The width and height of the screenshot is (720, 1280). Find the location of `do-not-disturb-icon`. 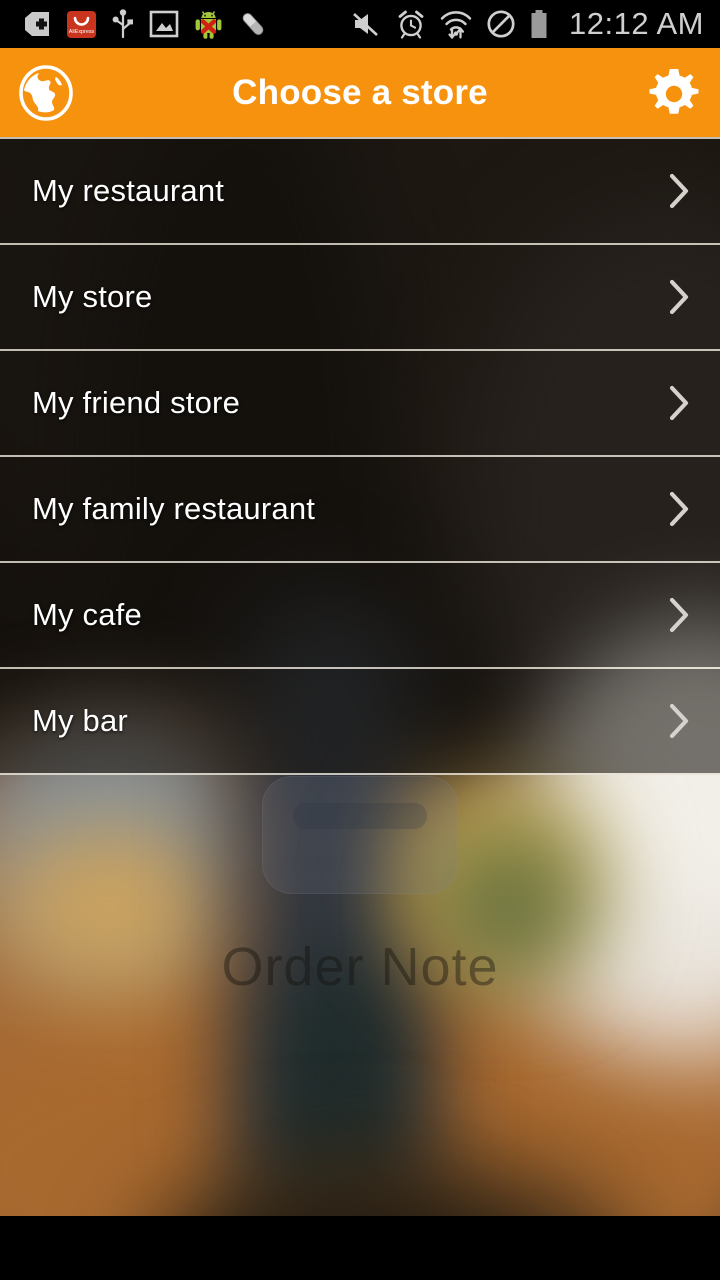

do-not-disturb-icon is located at coordinates (501, 24).